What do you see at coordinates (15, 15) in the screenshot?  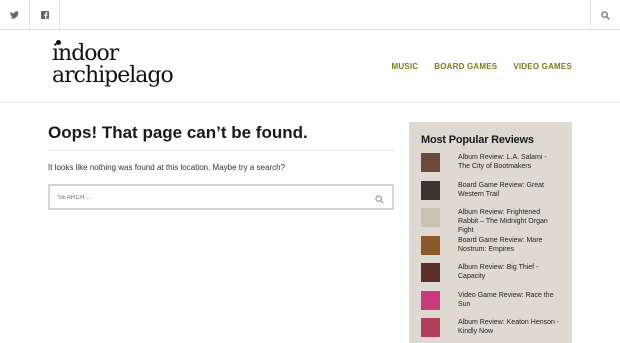 I see `twitter-icon` at bounding box center [15, 15].